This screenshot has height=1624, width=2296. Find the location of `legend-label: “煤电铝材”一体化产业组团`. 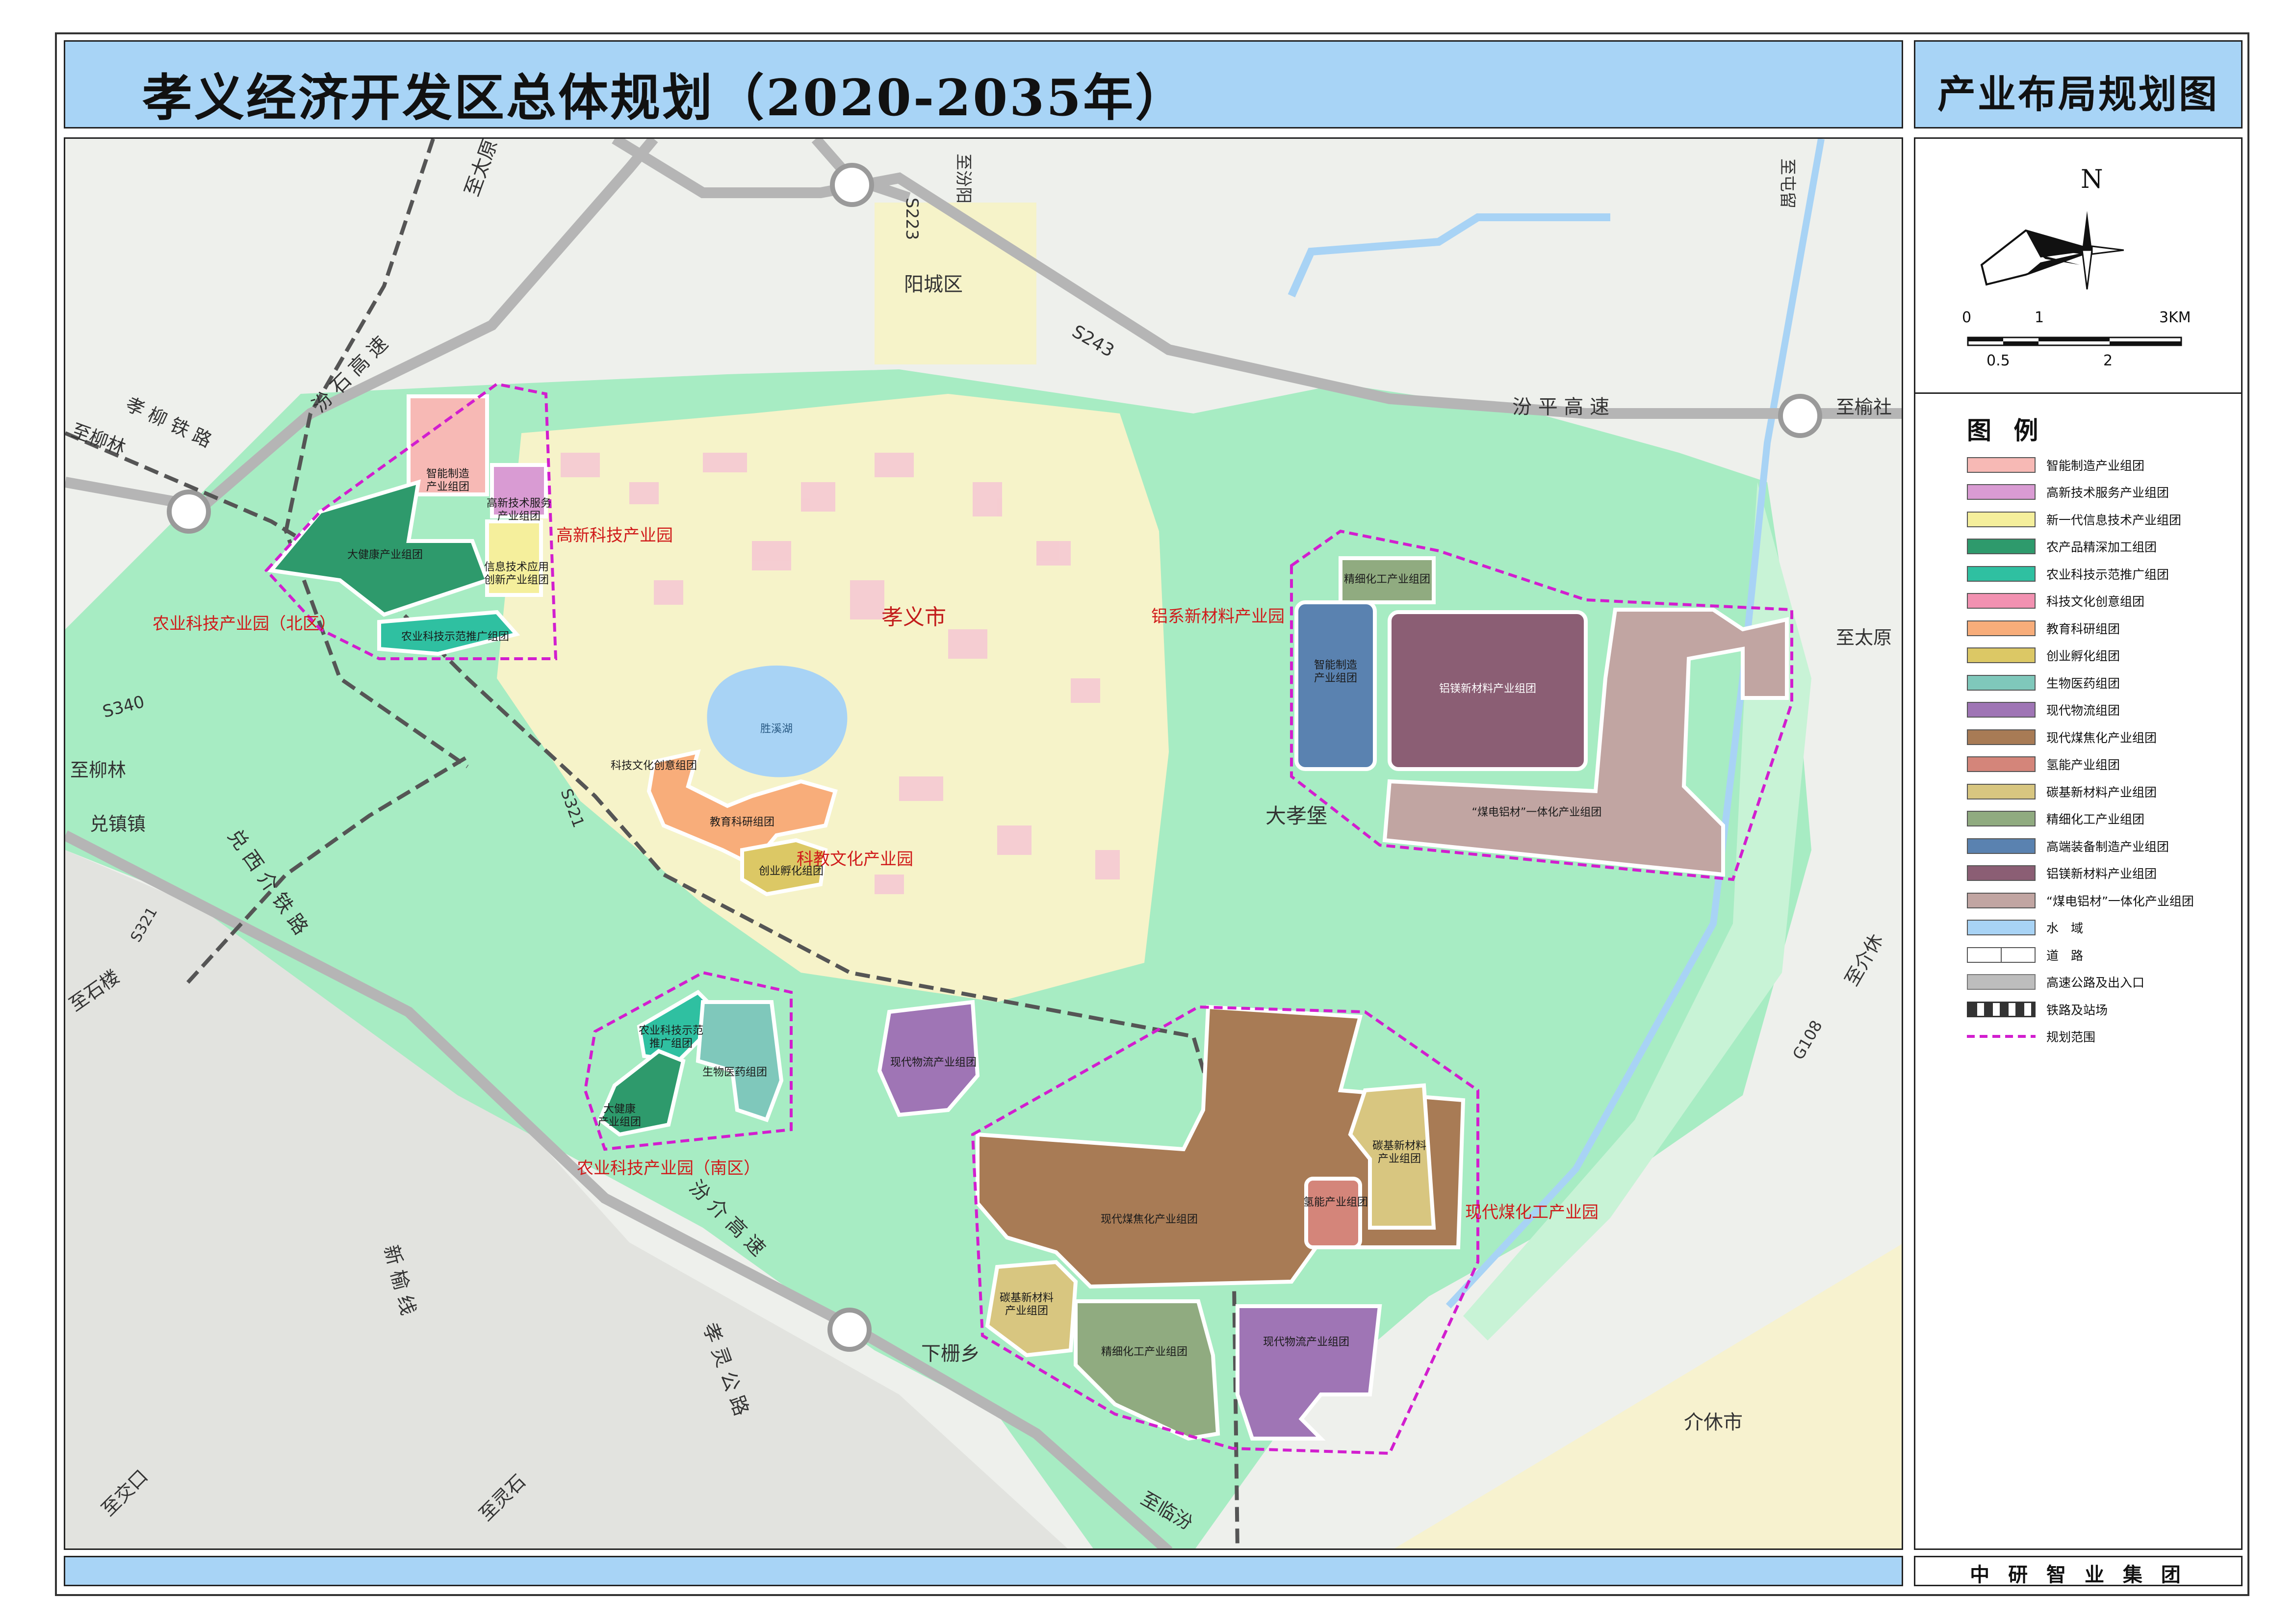

legend-label: “煤电铝材”一体化产业组团 is located at coordinates (2120, 901).